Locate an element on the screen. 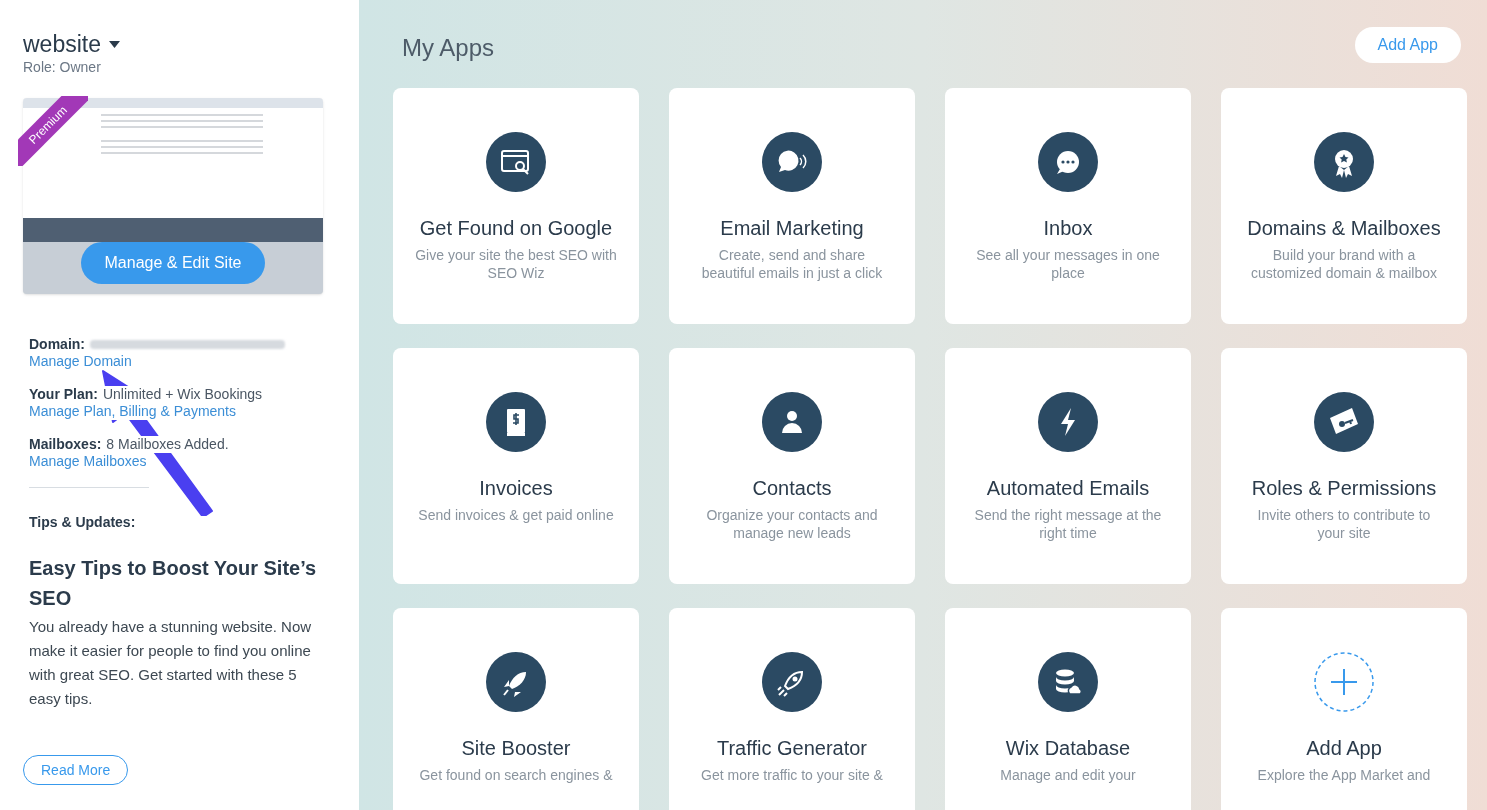  add-icon is located at coordinates (1344, 682).